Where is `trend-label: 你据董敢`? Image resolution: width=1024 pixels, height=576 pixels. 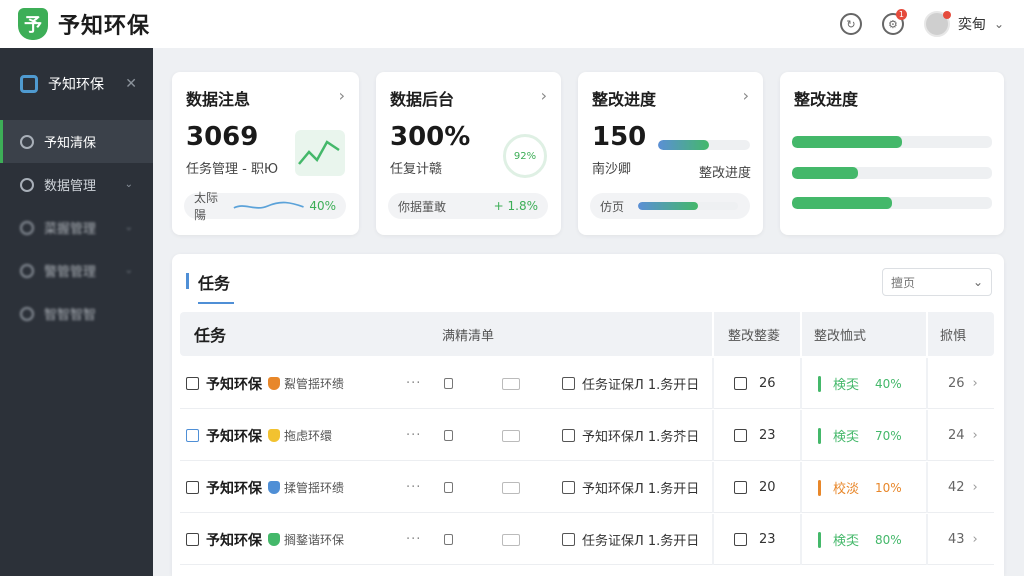 trend-label: 你据董敢 is located at coordinates (422, 206).